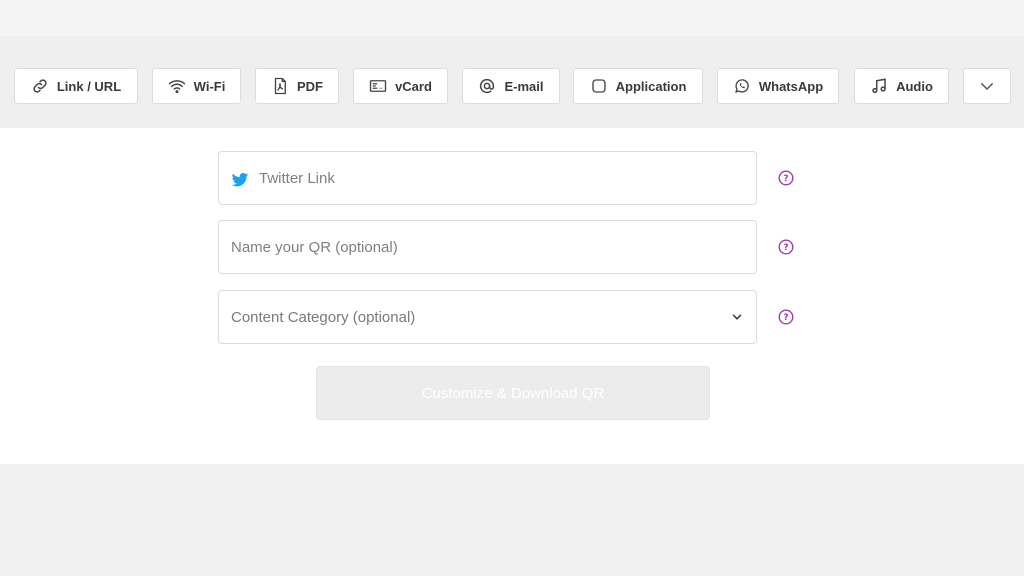 The image size is (1024, 576). I want to click on twitter-link-field, so click(487, 178).